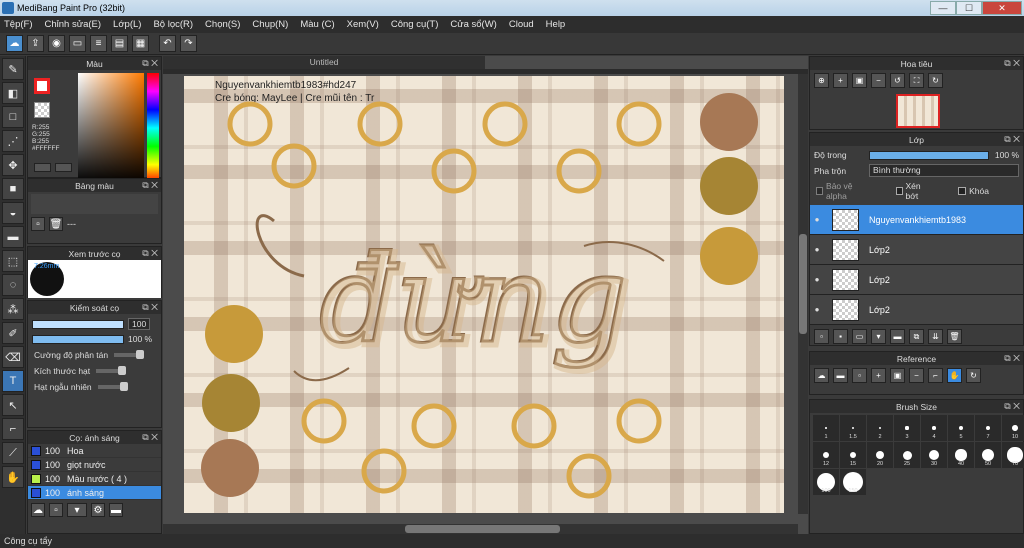 This screenshot has width=1024, height=548. What do you see at coordinates (916, 220) in the screenshot?
I see `layer-row: ● Nguyenvankhiemtb1983` at bounding box center [916, 220].